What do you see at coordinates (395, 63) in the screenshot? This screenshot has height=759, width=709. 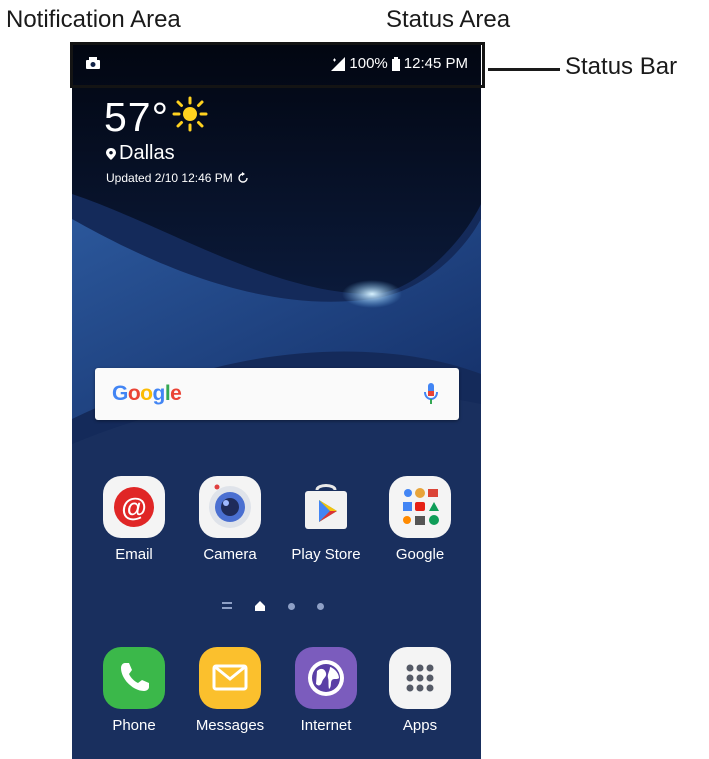 I see `battery-icon` at bounding box center [395, 63].